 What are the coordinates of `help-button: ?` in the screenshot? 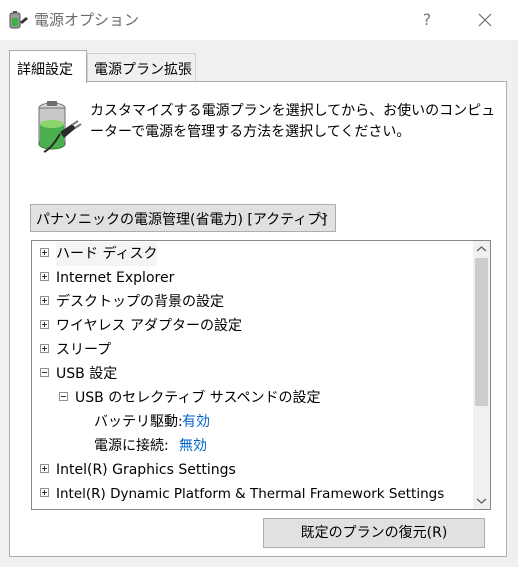 It's located at (427, 20).